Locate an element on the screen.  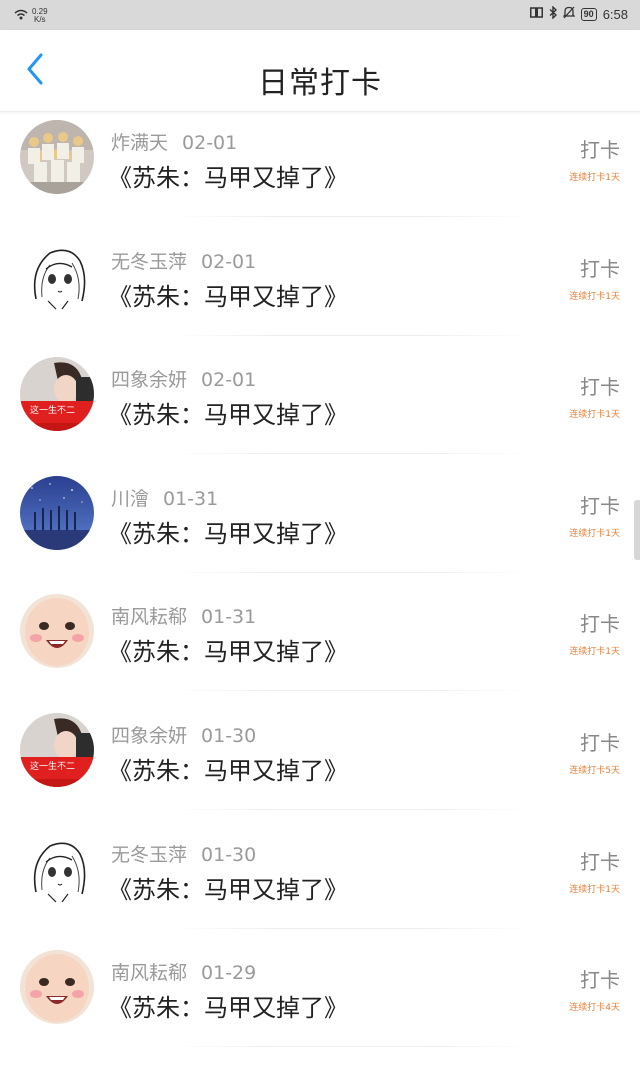
checkin-item: 南风耘郗 01-31 《苏朱：马甲又掉了》 打卡 连续打卡1天 is located at coordinates (320, 645).